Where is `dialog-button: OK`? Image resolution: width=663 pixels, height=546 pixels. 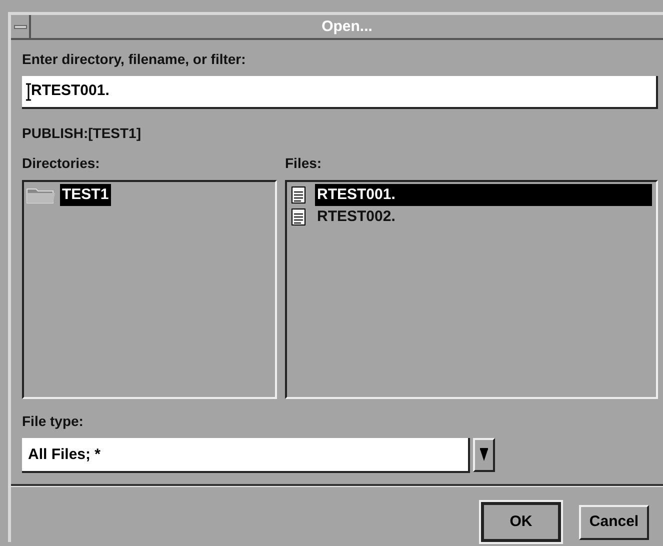 dialog-button: OK is located at coordinates (521, 522).